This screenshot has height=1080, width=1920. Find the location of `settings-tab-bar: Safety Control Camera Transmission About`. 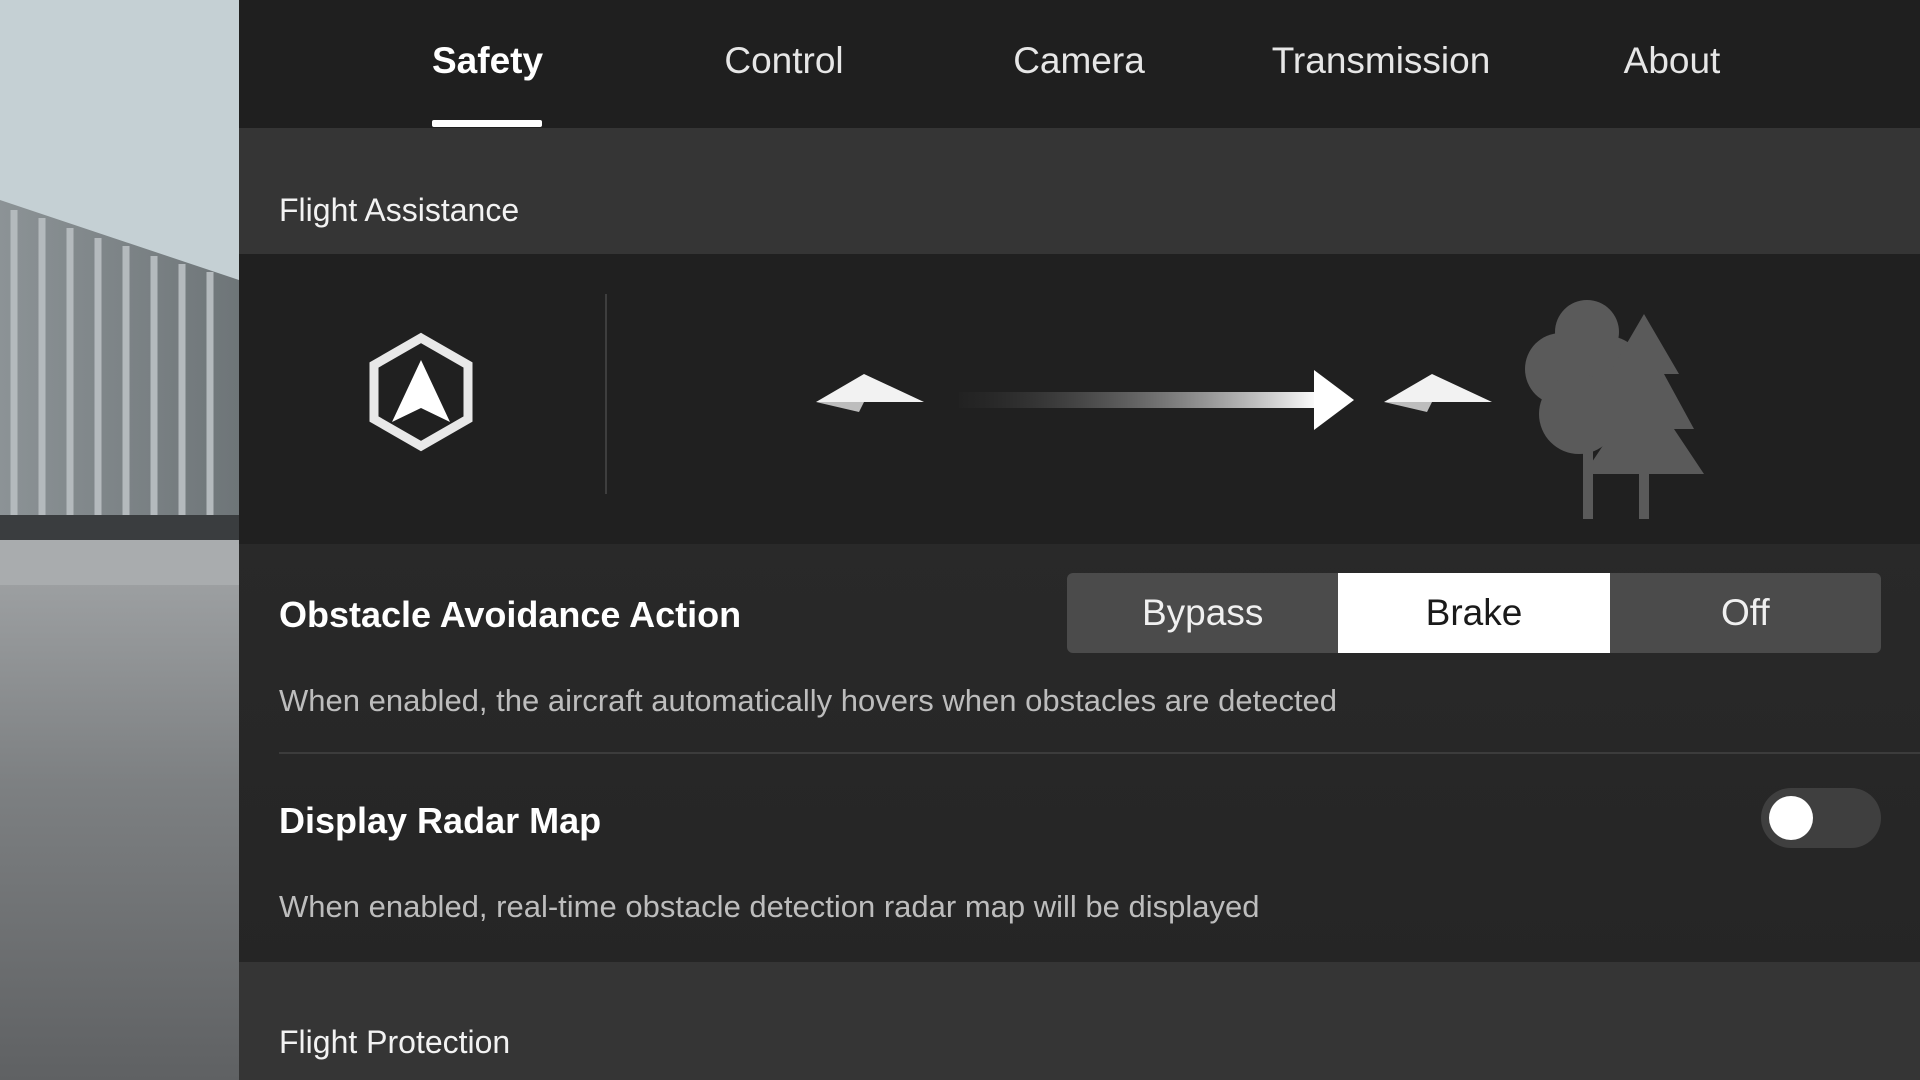

settings-tab-bar: Safety Control Camera Transmission About is located at coordinates (1079, 64).